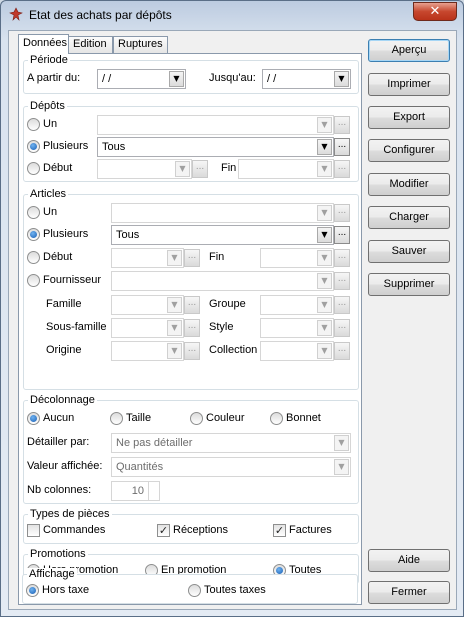 The height and width of the screenshot is (617, 464). What do you see at coordinates (324, 258) in the screenshot?
I see `articles-fin-dropdown-icon: ▼` at bounding box center [324, 258].